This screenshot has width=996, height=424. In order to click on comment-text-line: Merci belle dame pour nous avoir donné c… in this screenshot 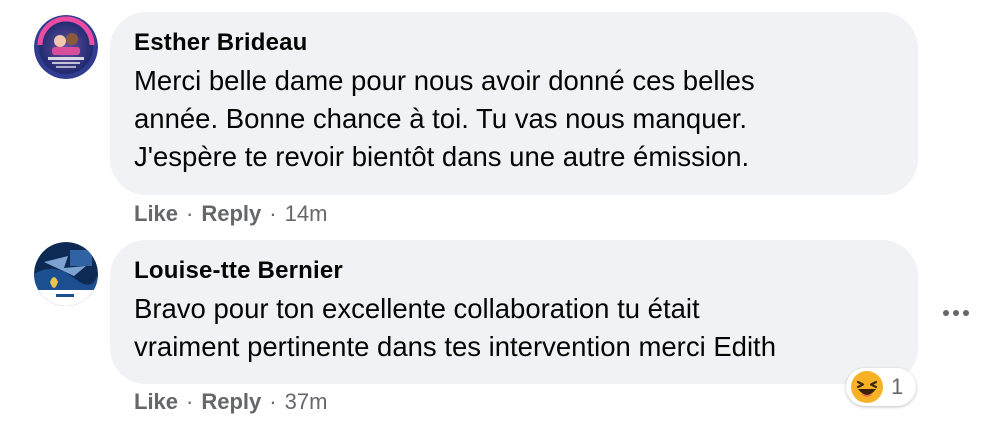, I will do `click(444, 80)`.